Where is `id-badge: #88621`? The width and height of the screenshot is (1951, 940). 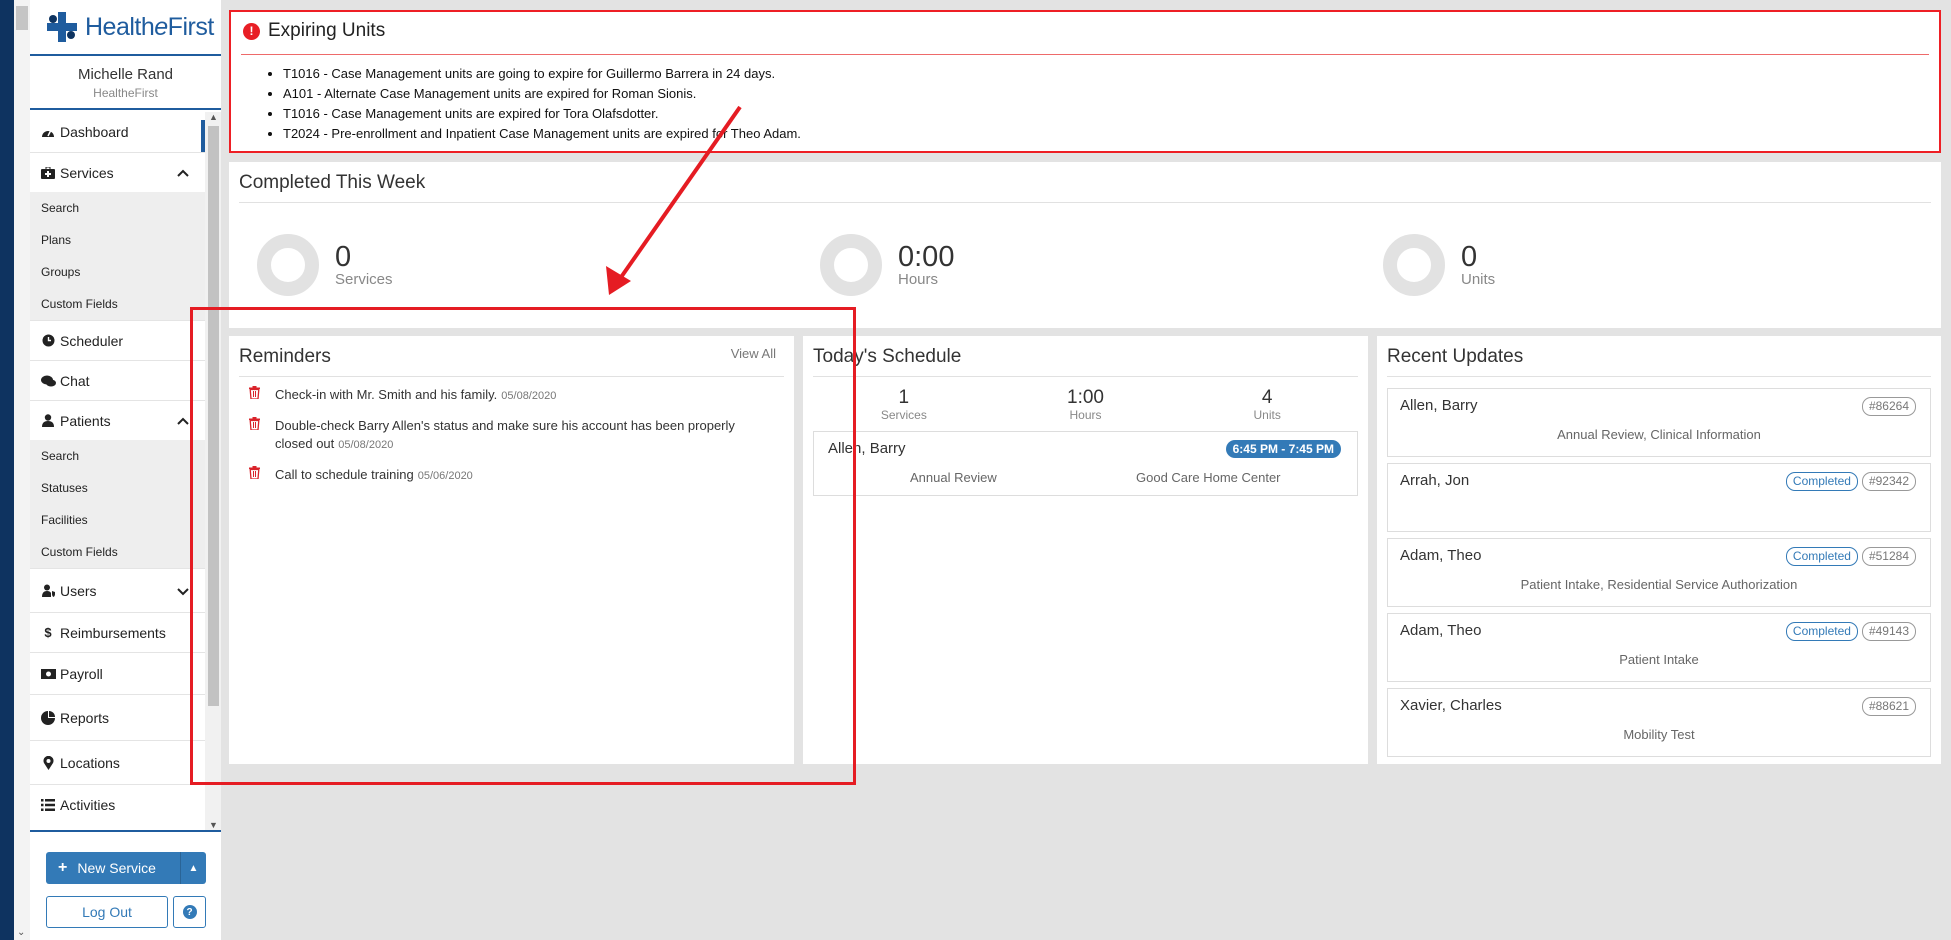
id-badge: #88621 is located at coordinates (1888, 706).